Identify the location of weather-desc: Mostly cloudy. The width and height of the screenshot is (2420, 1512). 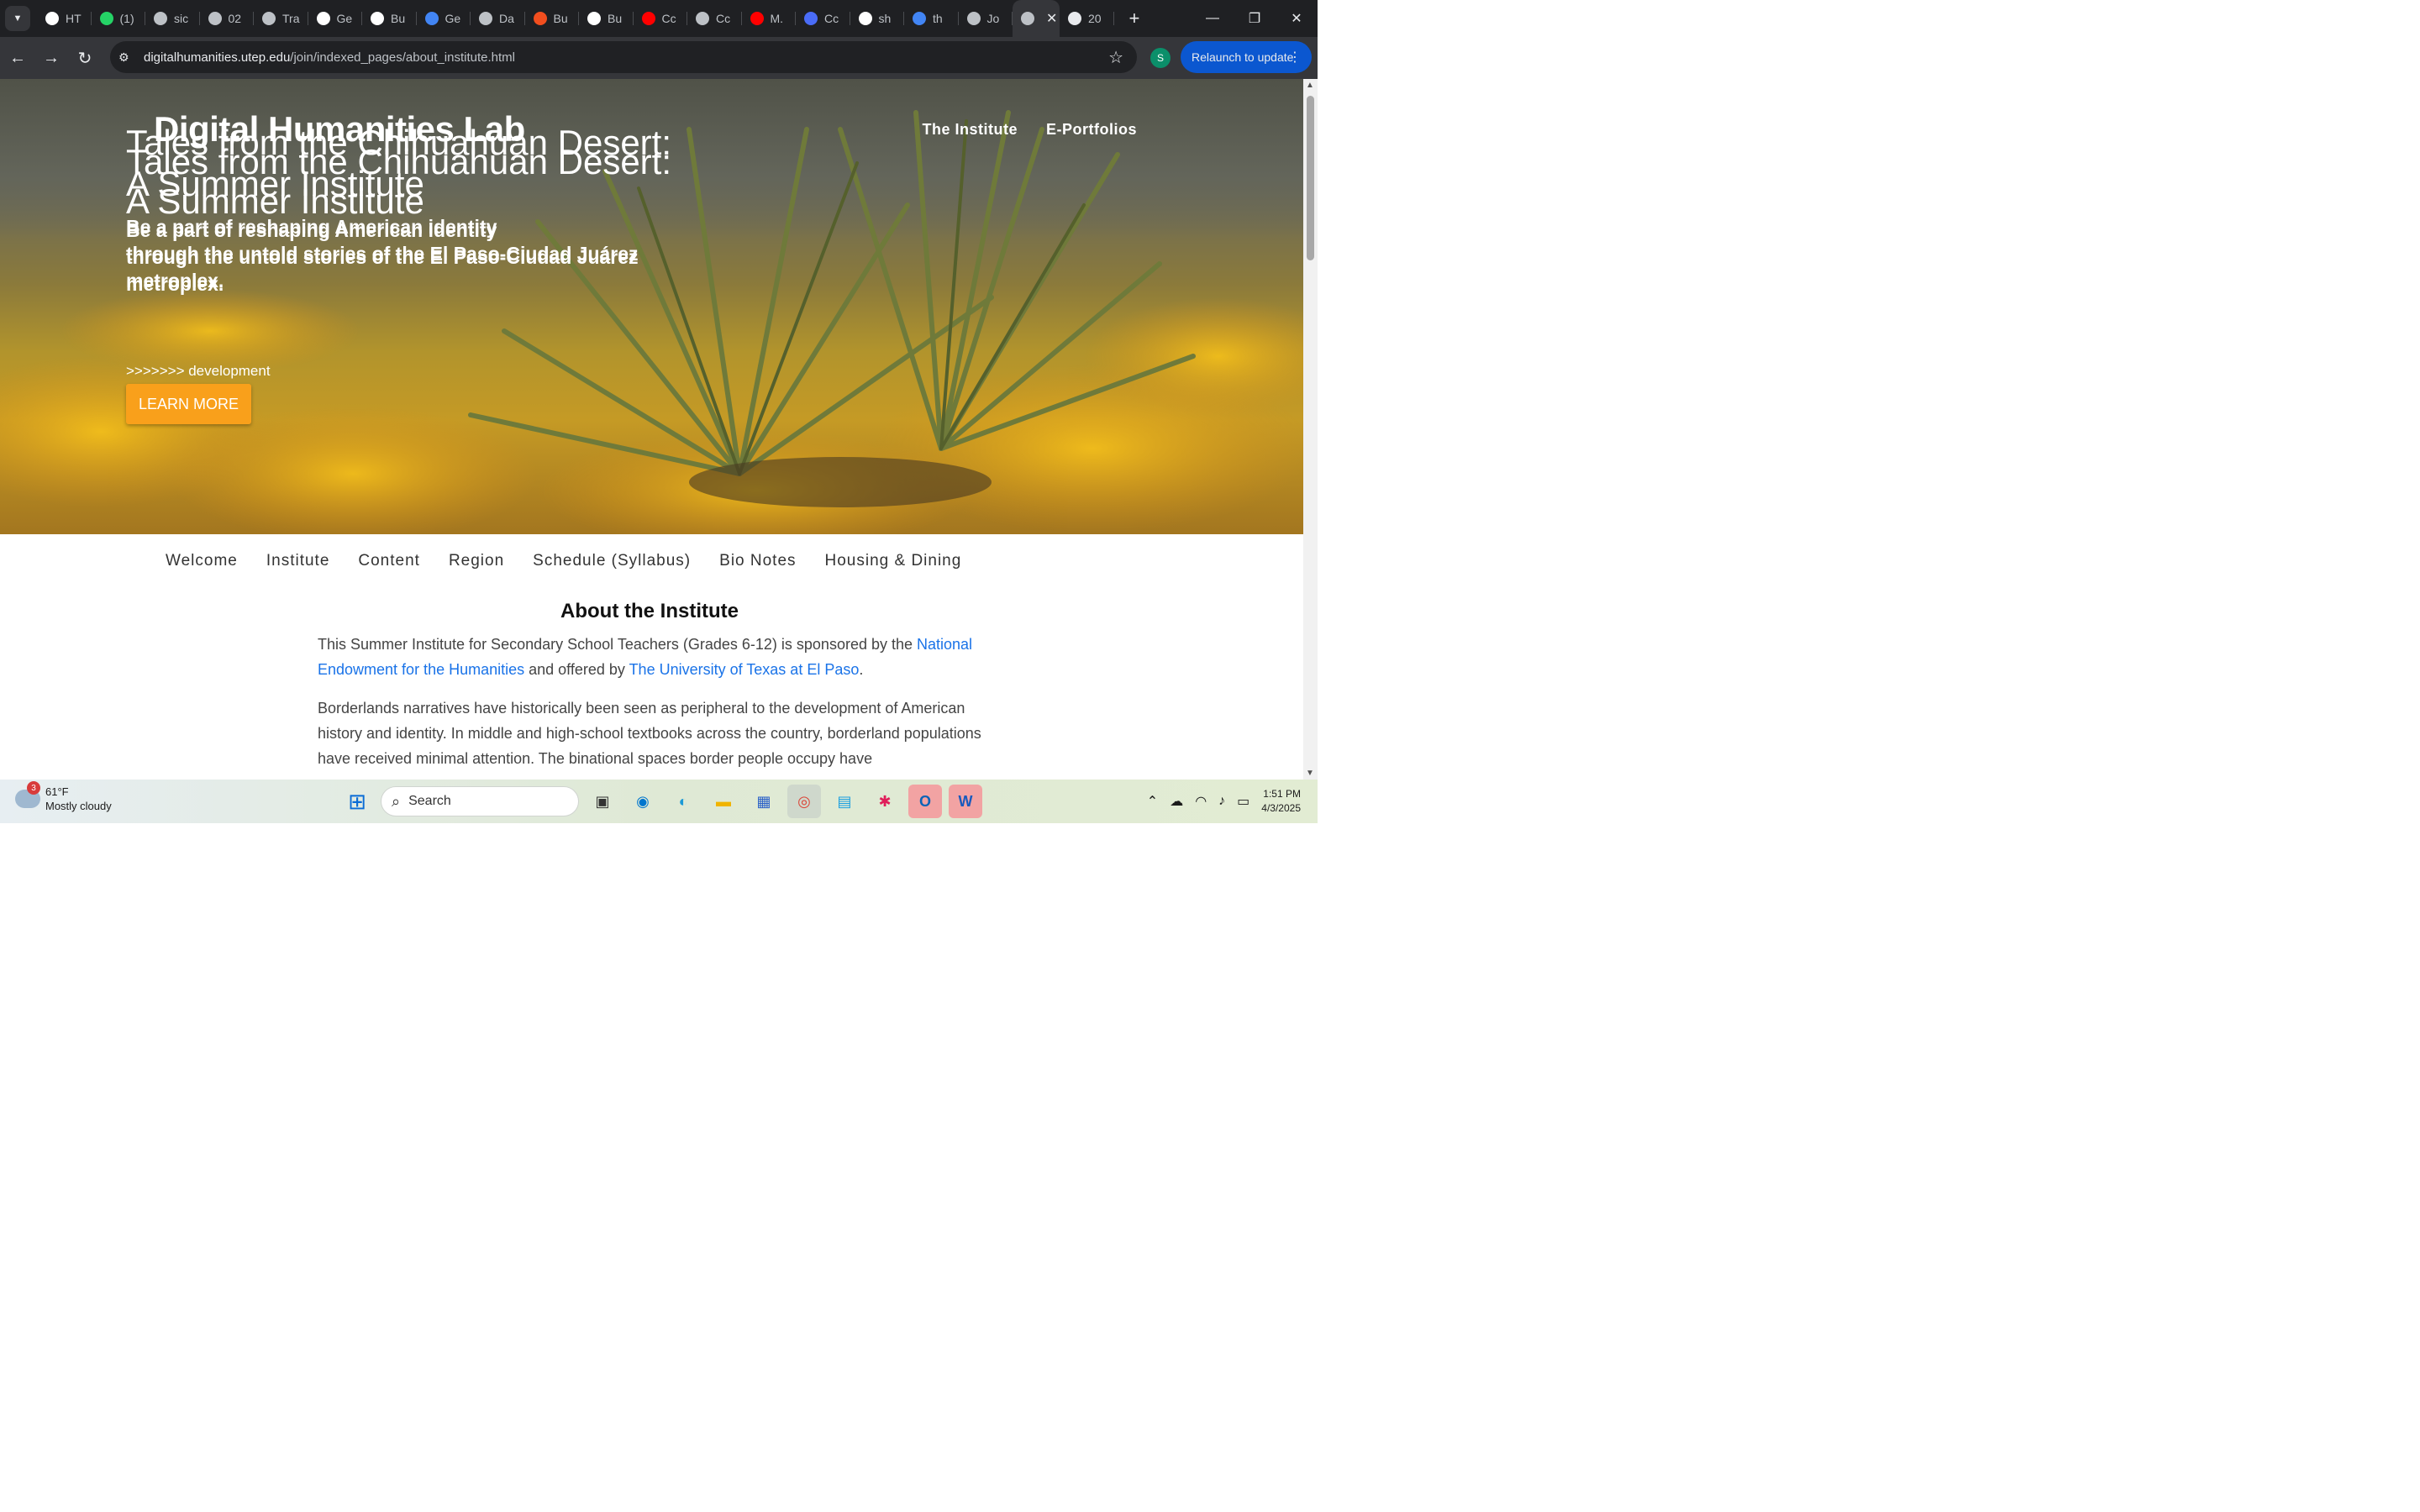
(78, 806).